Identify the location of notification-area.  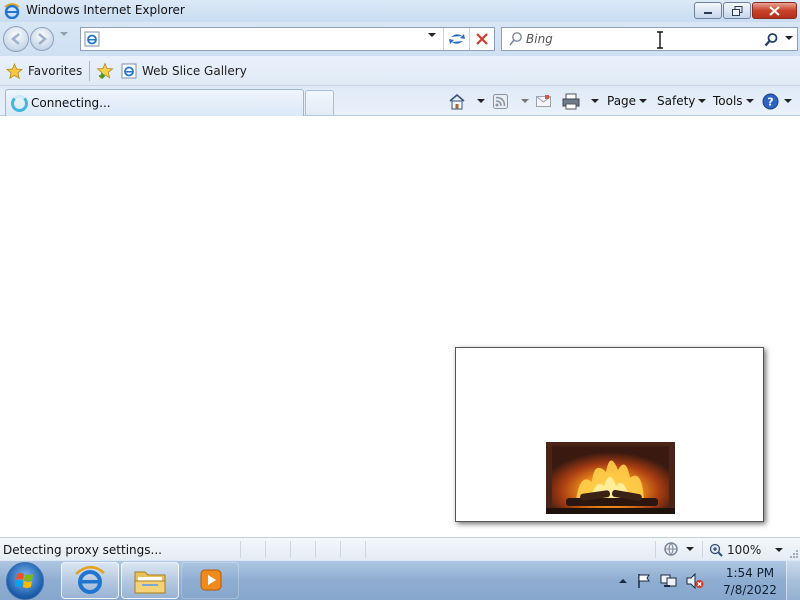
(661, 581).